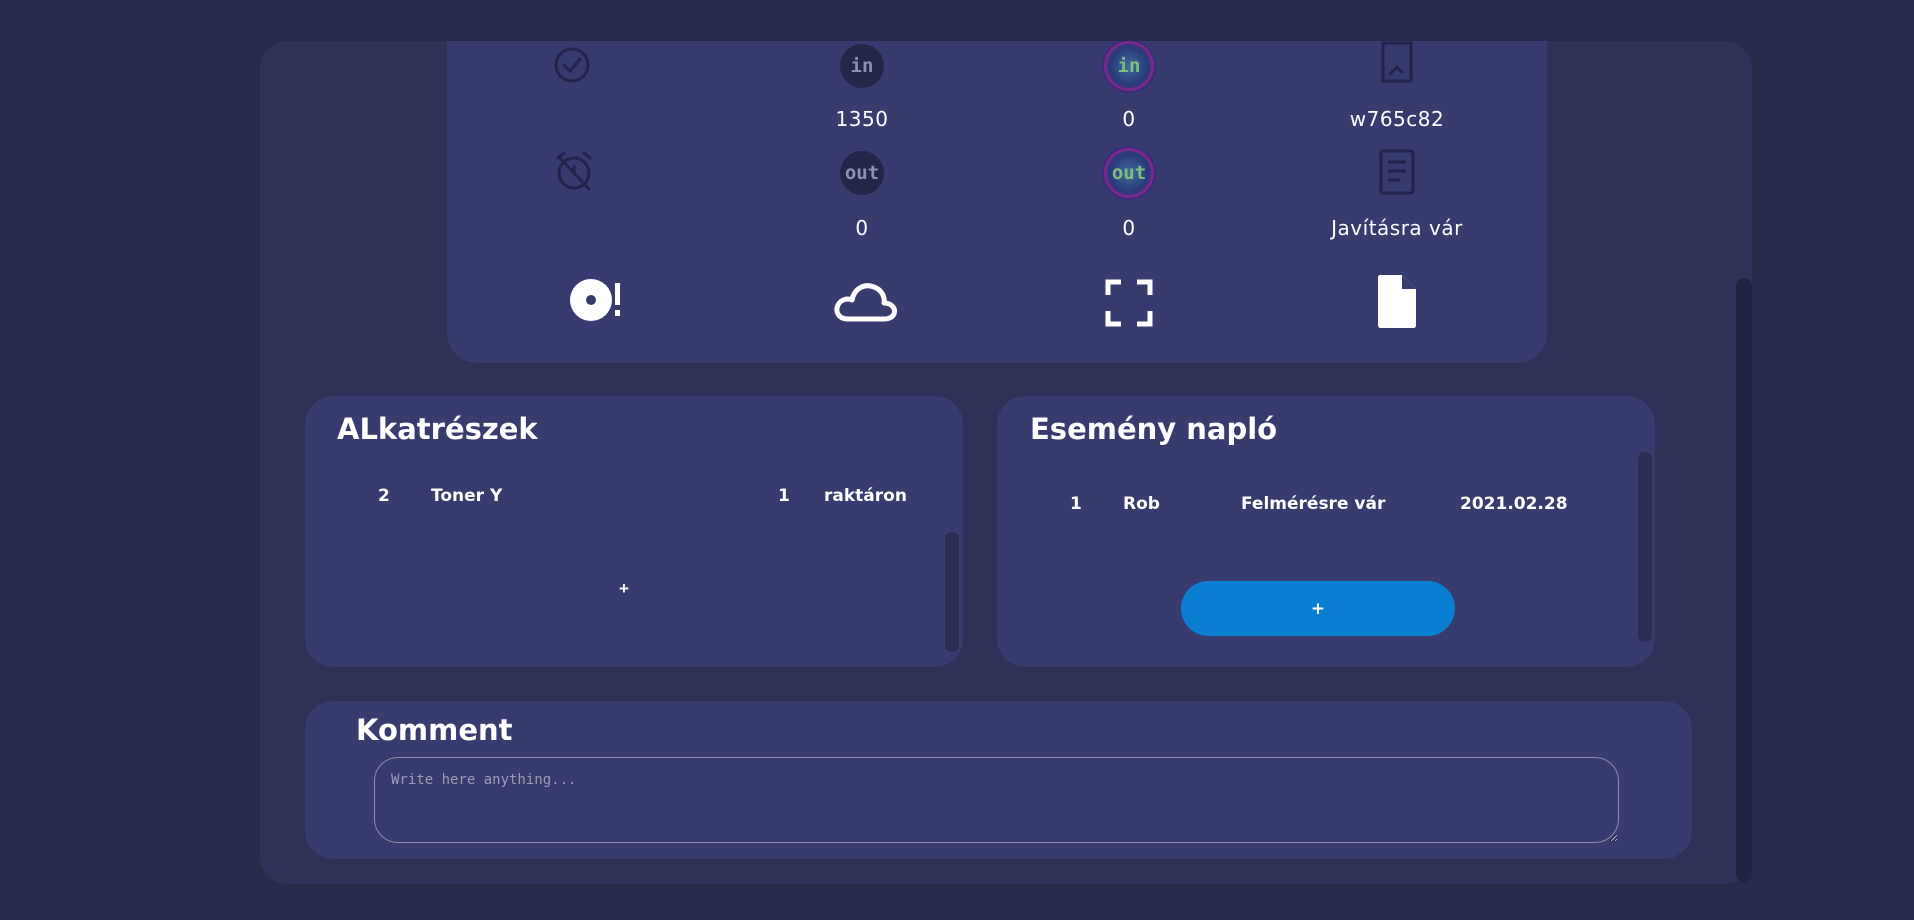 The image size is (1914, 920). What do you see at coordinates (952, 592) in the screenshot?
I see `parts-scrollbar` at bounding box center [952, 592].